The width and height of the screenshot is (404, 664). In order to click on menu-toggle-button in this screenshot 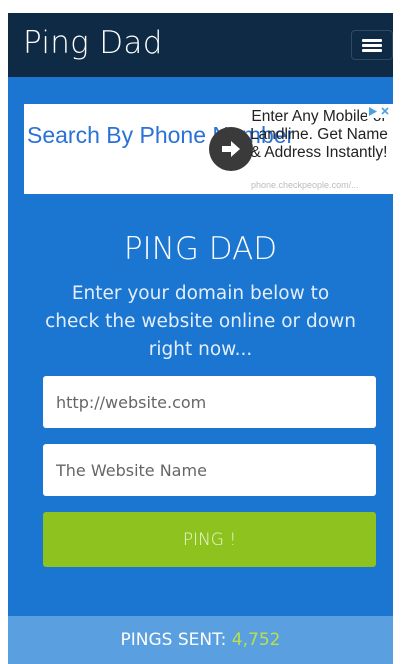, I will do `click(372, 45)`.